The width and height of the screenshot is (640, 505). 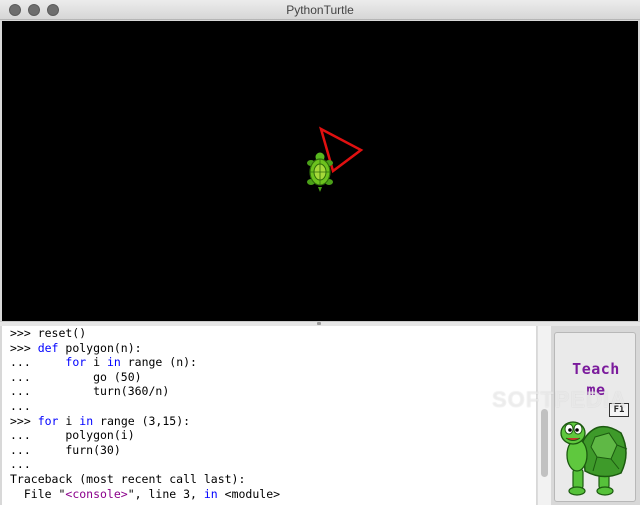 I want to click on teacher-turtle-icon, so click(x=594, y=458).